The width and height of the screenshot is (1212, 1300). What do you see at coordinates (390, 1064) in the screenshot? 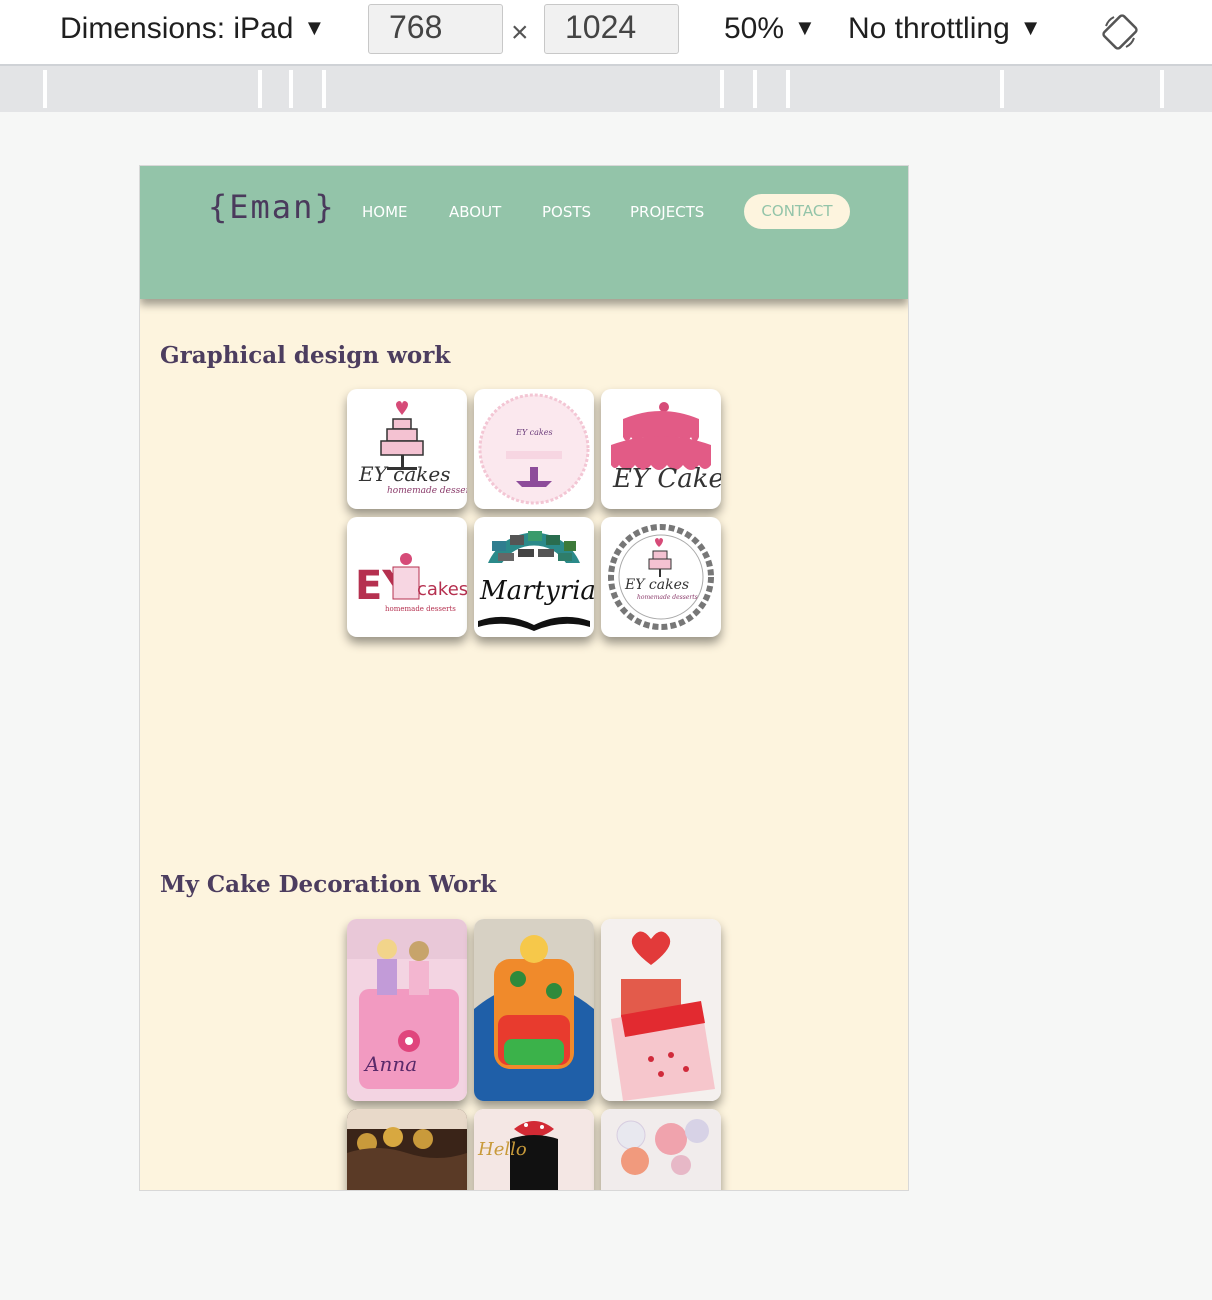
I see `tile-text: Anna` at bounding box center [390, 1064].